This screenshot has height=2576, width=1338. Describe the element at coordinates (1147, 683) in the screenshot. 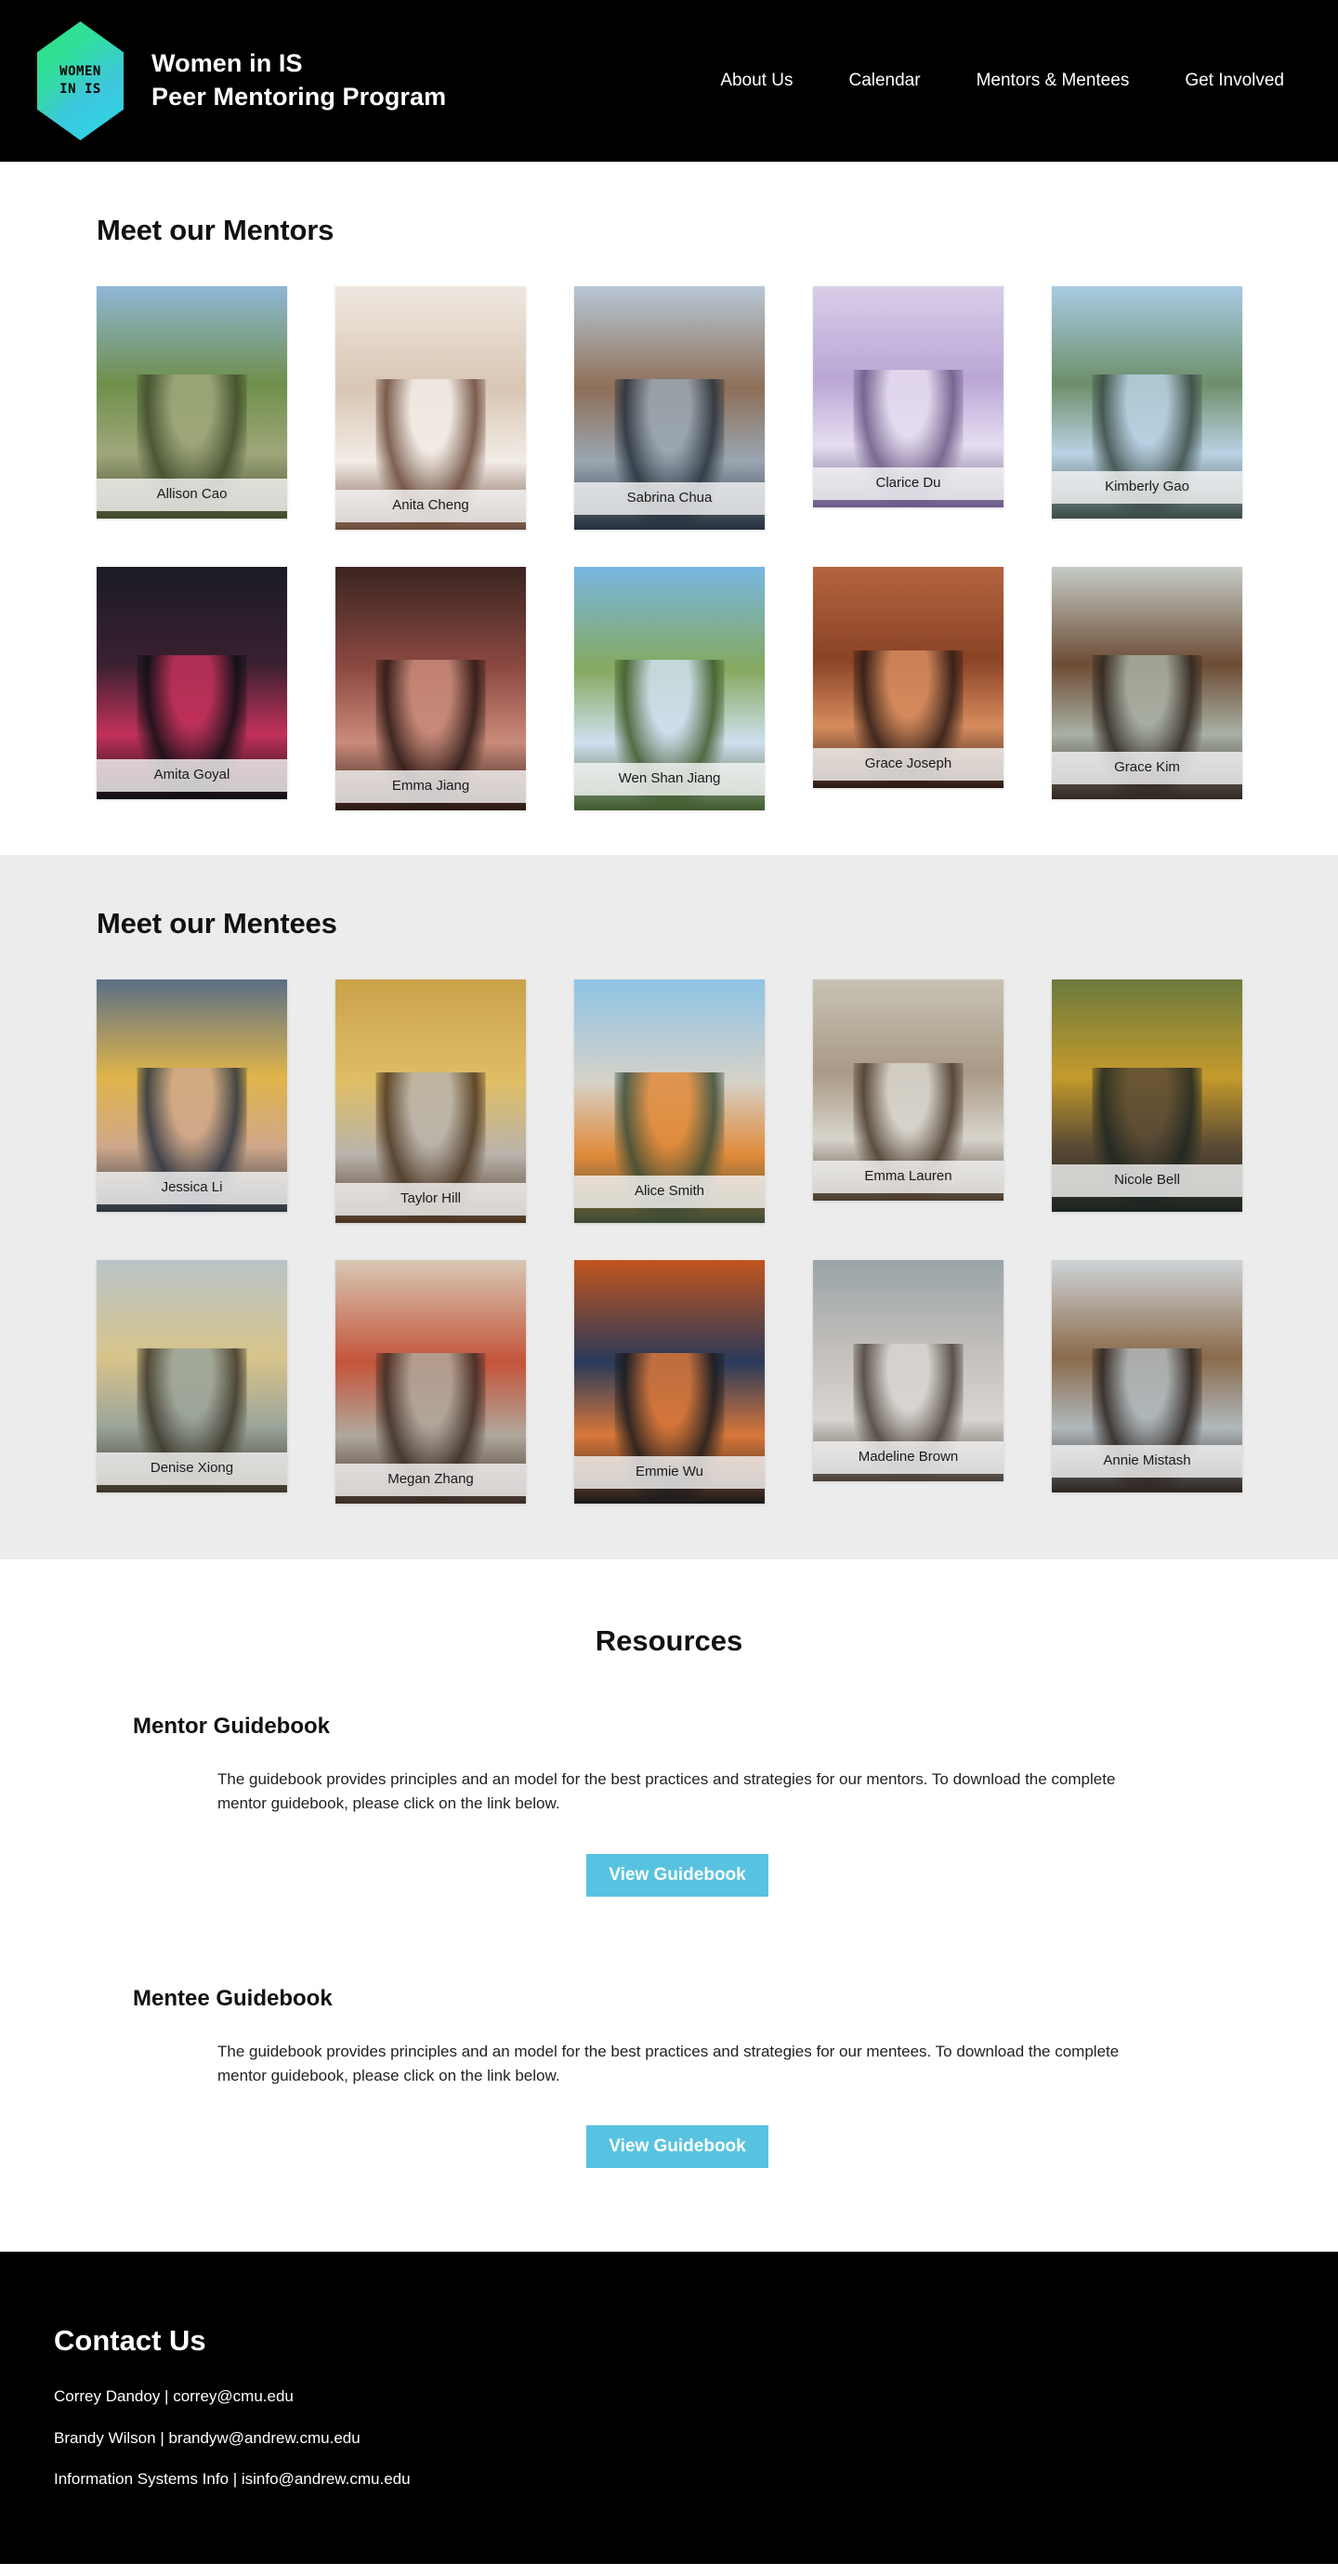

I see `person-card: Grace Kim` at that location.